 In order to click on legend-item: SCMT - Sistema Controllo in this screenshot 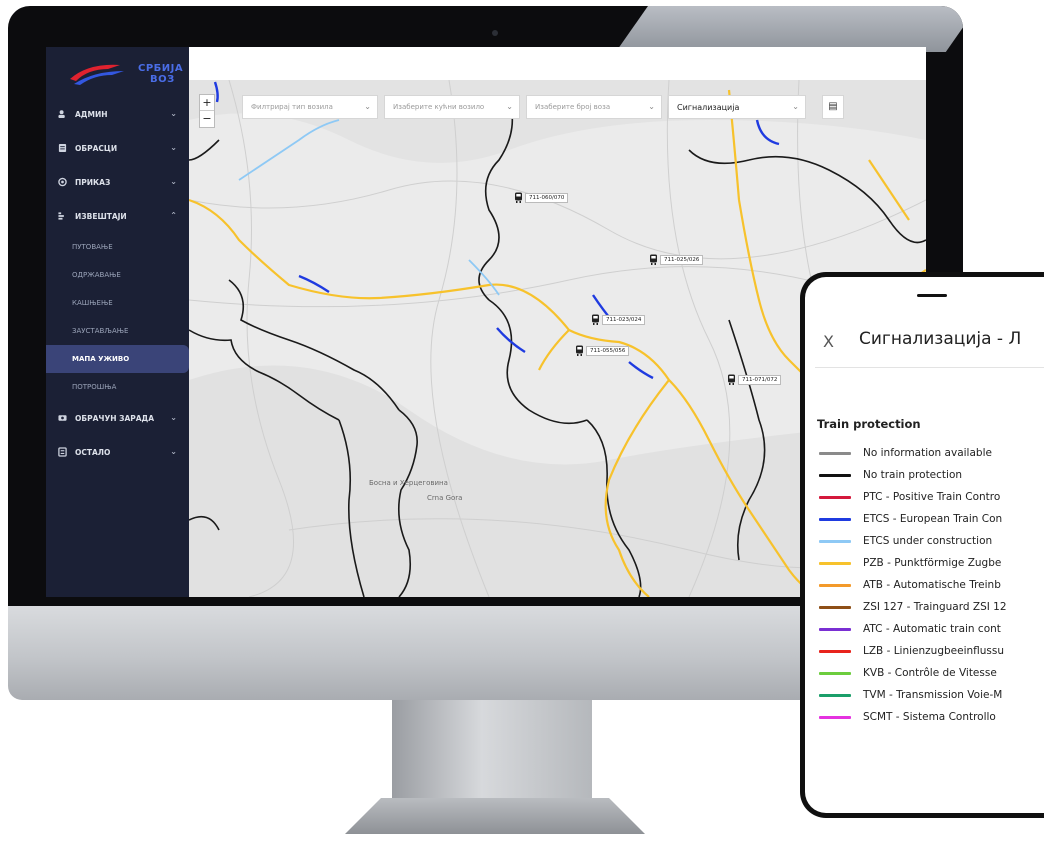, I will do `click(913, 717)`.